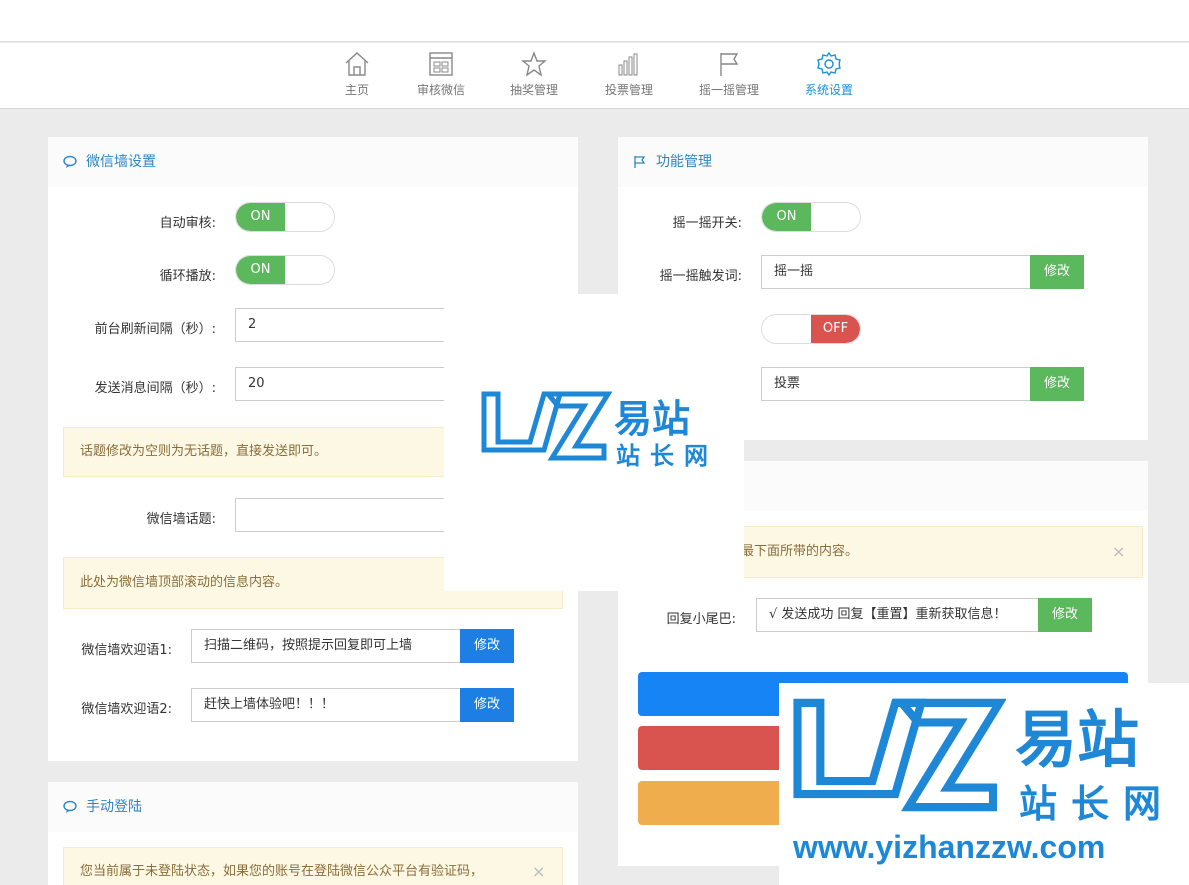  I want to click on login-alert: 您当前属于未登陆状态，如果您的账号在登陆微信公众平台有验证码，, so click(313, 866).